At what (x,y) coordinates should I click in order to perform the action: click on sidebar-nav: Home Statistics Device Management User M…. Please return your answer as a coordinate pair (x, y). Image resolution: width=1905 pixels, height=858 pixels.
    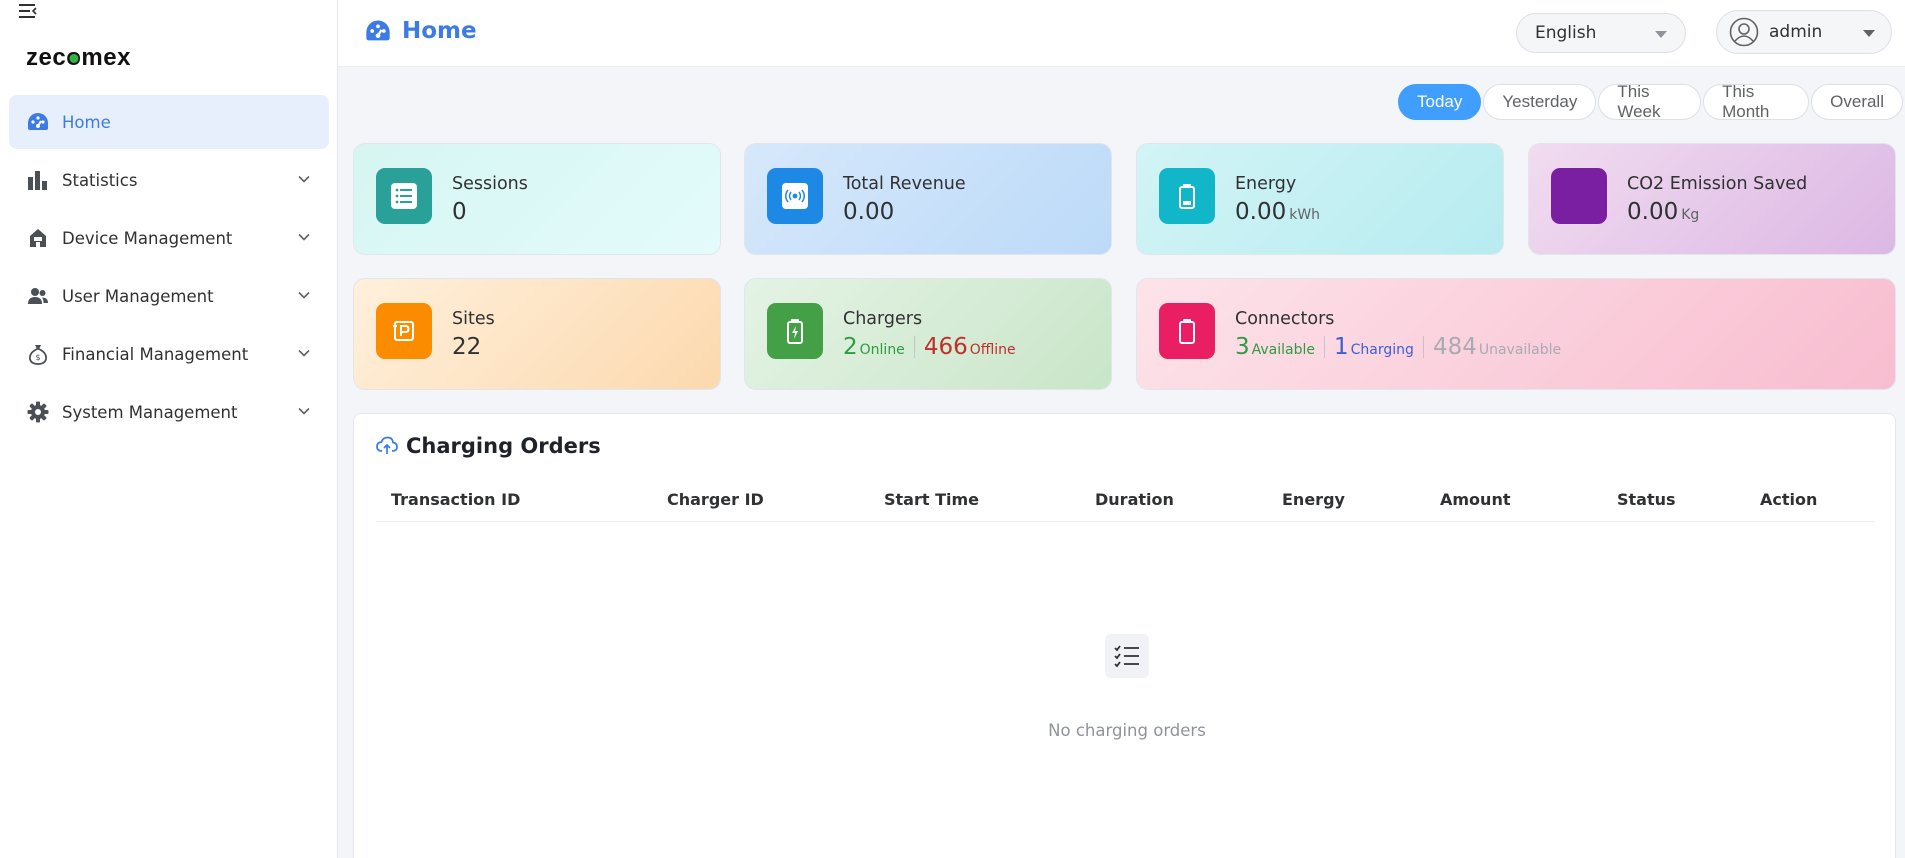
    Looking at the image, I should click on (169, 269).